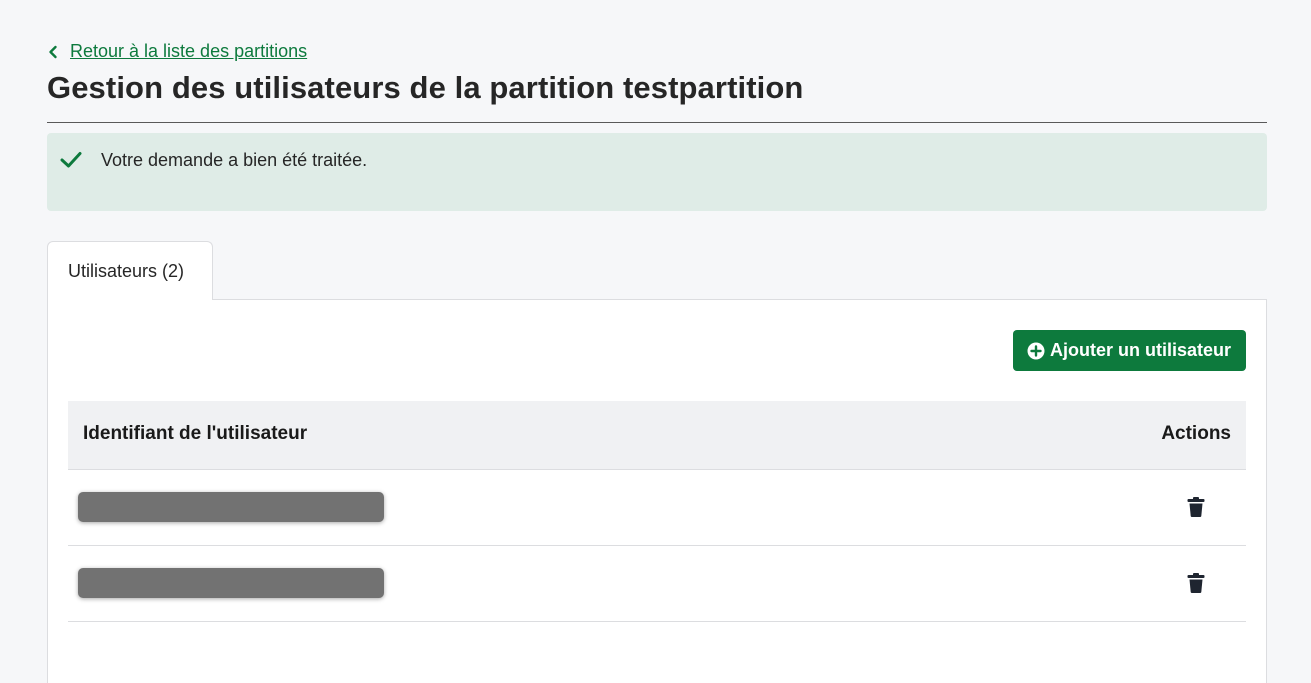 Image resolution: width=1311 pixels, height=683 pixels. What do you see at coordinates (1140, 350) in the screenshot?
I see `add-user-label: Ajouter un utilisateur` at bounding box center [1140, 350].